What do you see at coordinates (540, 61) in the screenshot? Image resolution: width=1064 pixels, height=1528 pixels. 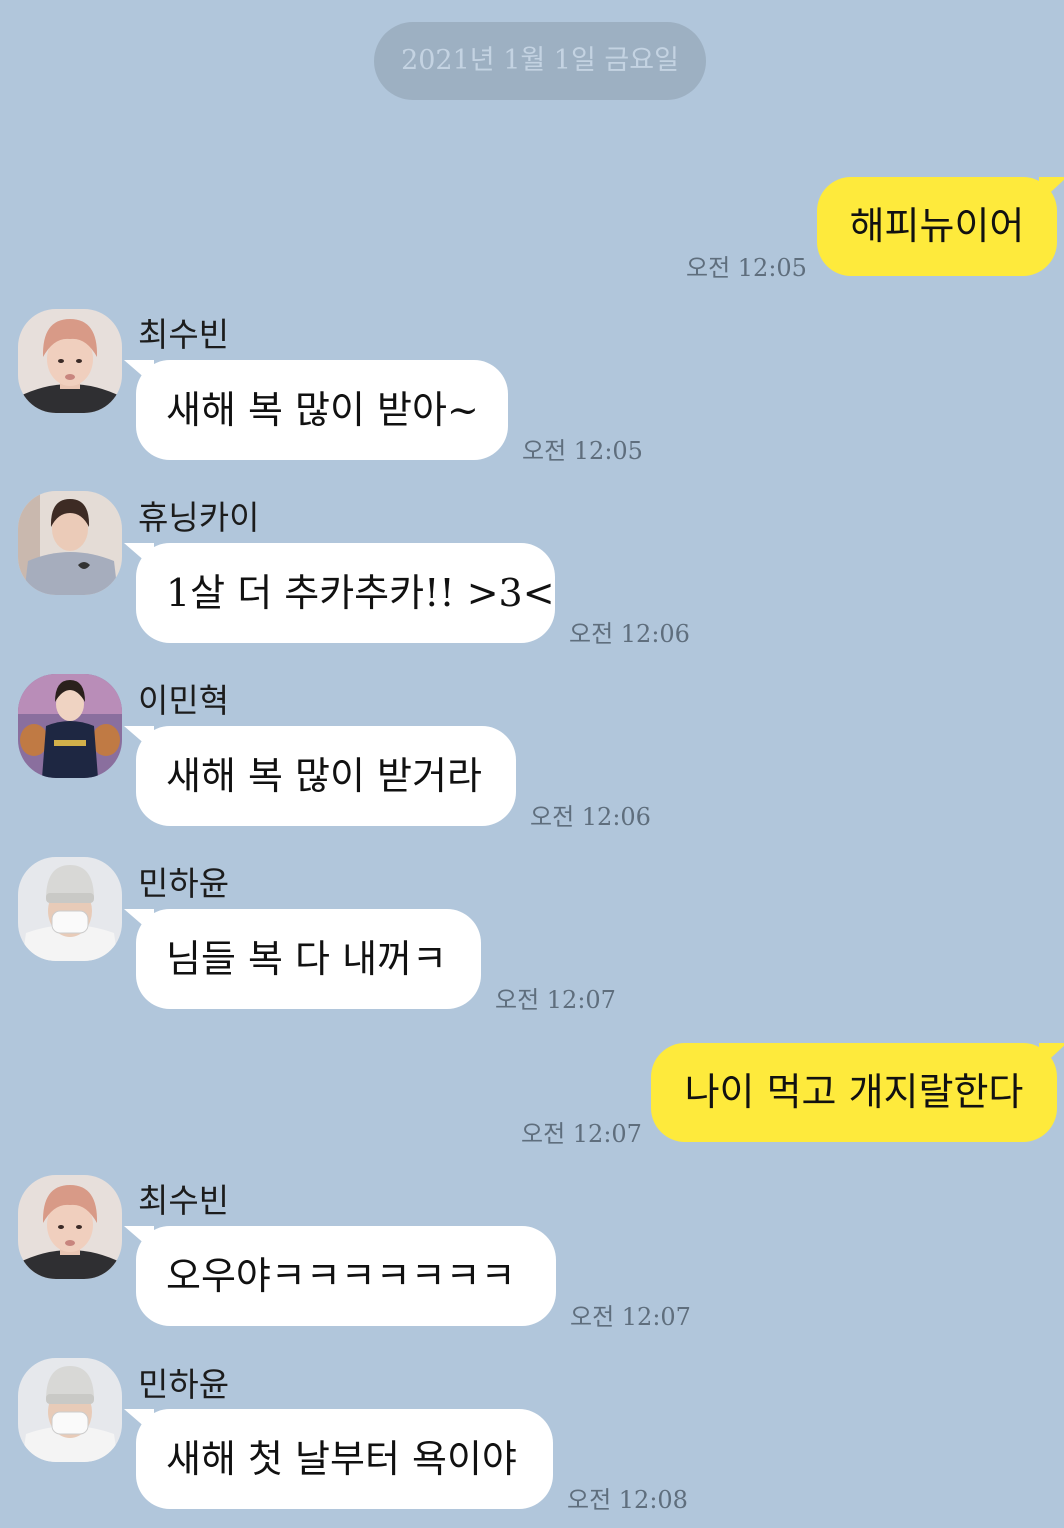 I see `date-divider: 2021년 1월 1일 금요일` at bounding box center [540, 61].